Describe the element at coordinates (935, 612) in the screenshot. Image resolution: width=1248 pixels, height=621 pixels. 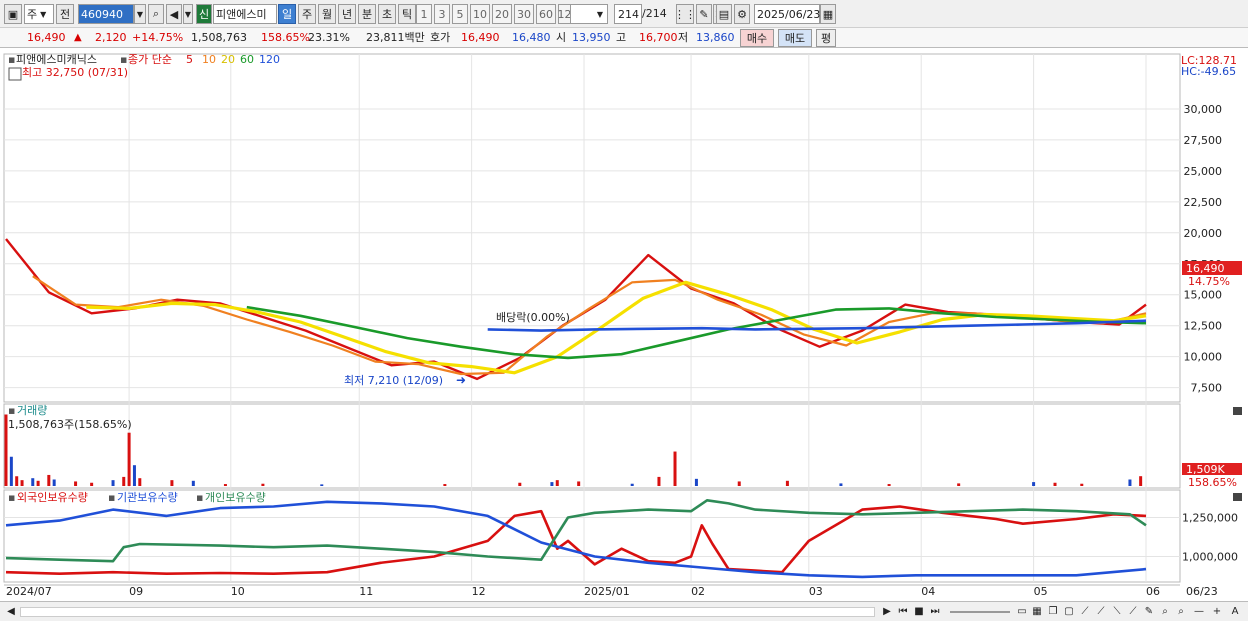
I see `forward-icon: ⏭` at that location.